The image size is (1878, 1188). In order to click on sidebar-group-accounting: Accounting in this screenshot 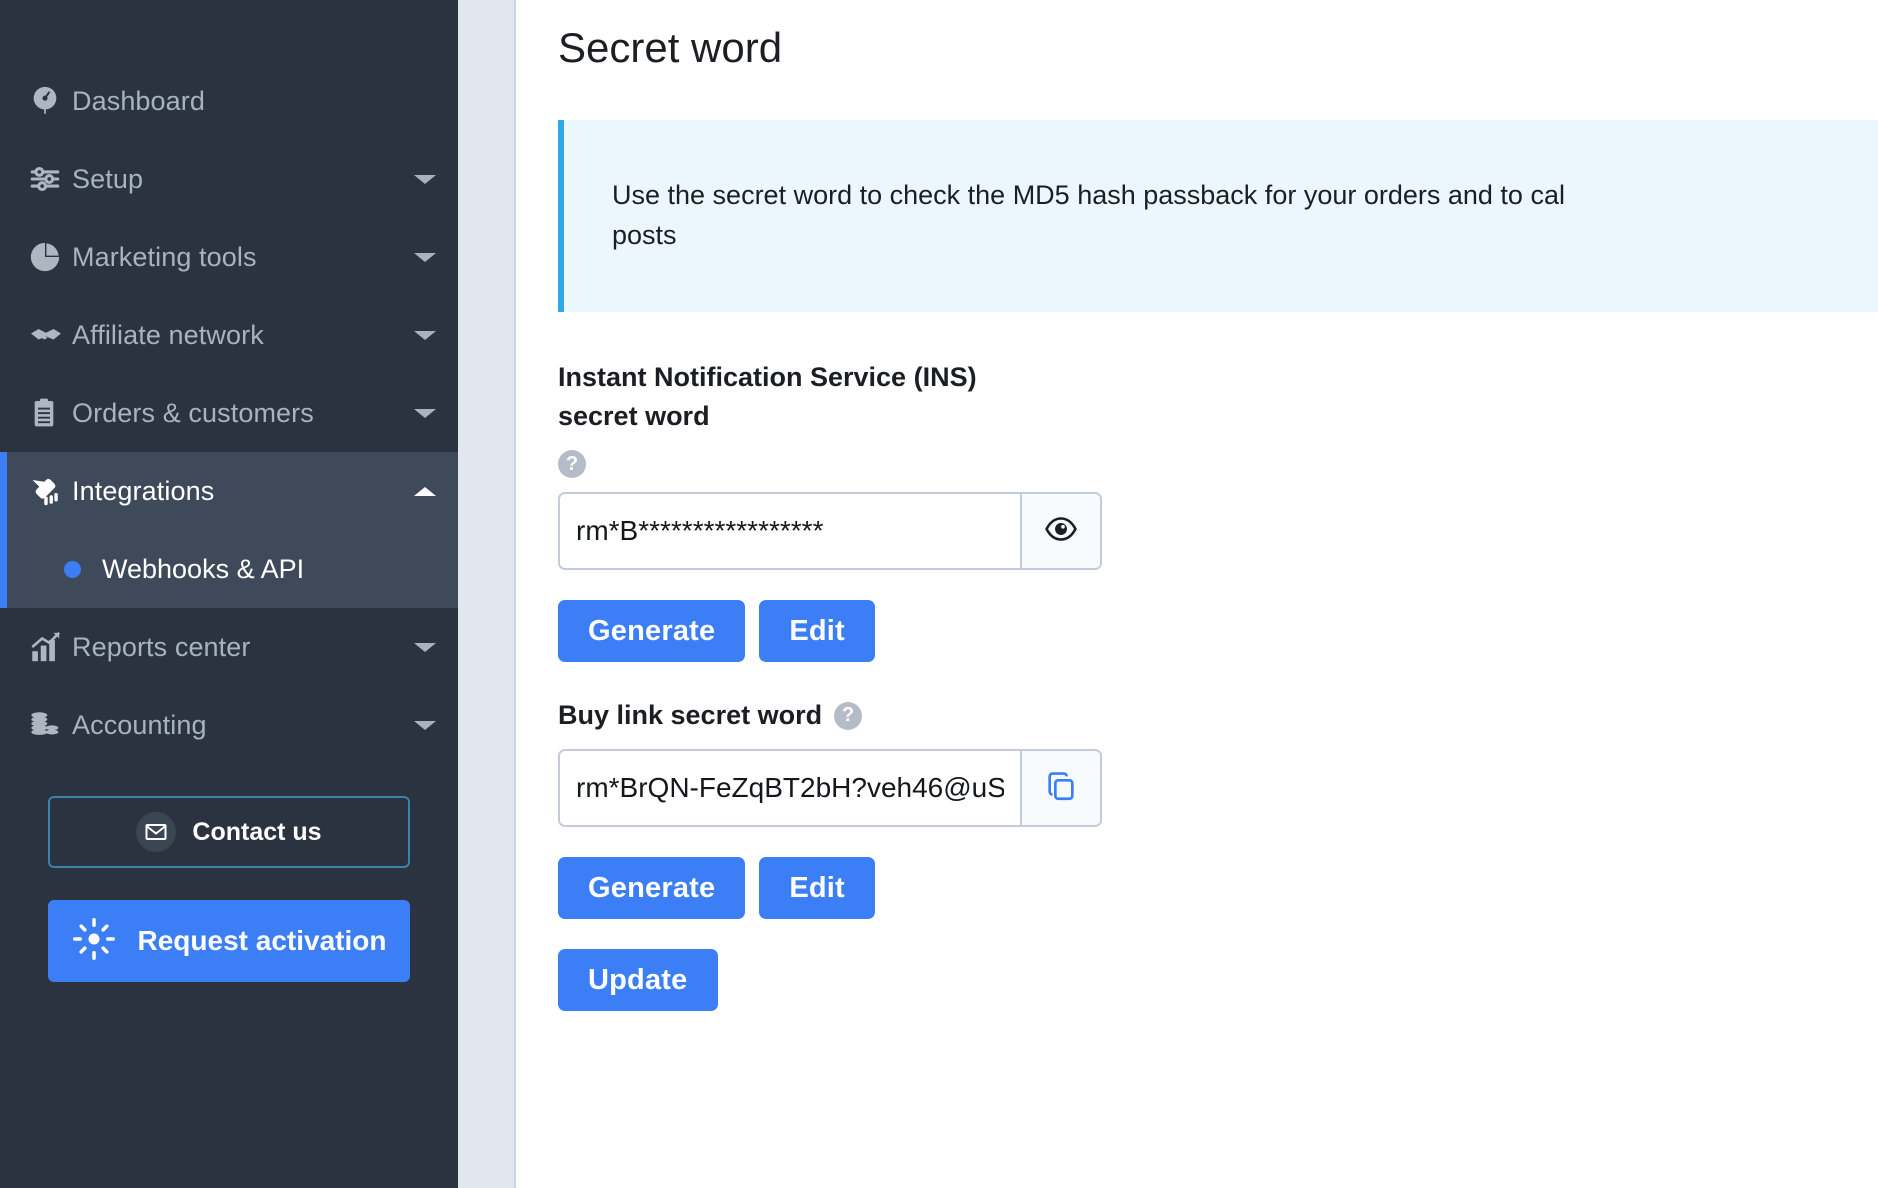, I will do `click(229, 725)`.